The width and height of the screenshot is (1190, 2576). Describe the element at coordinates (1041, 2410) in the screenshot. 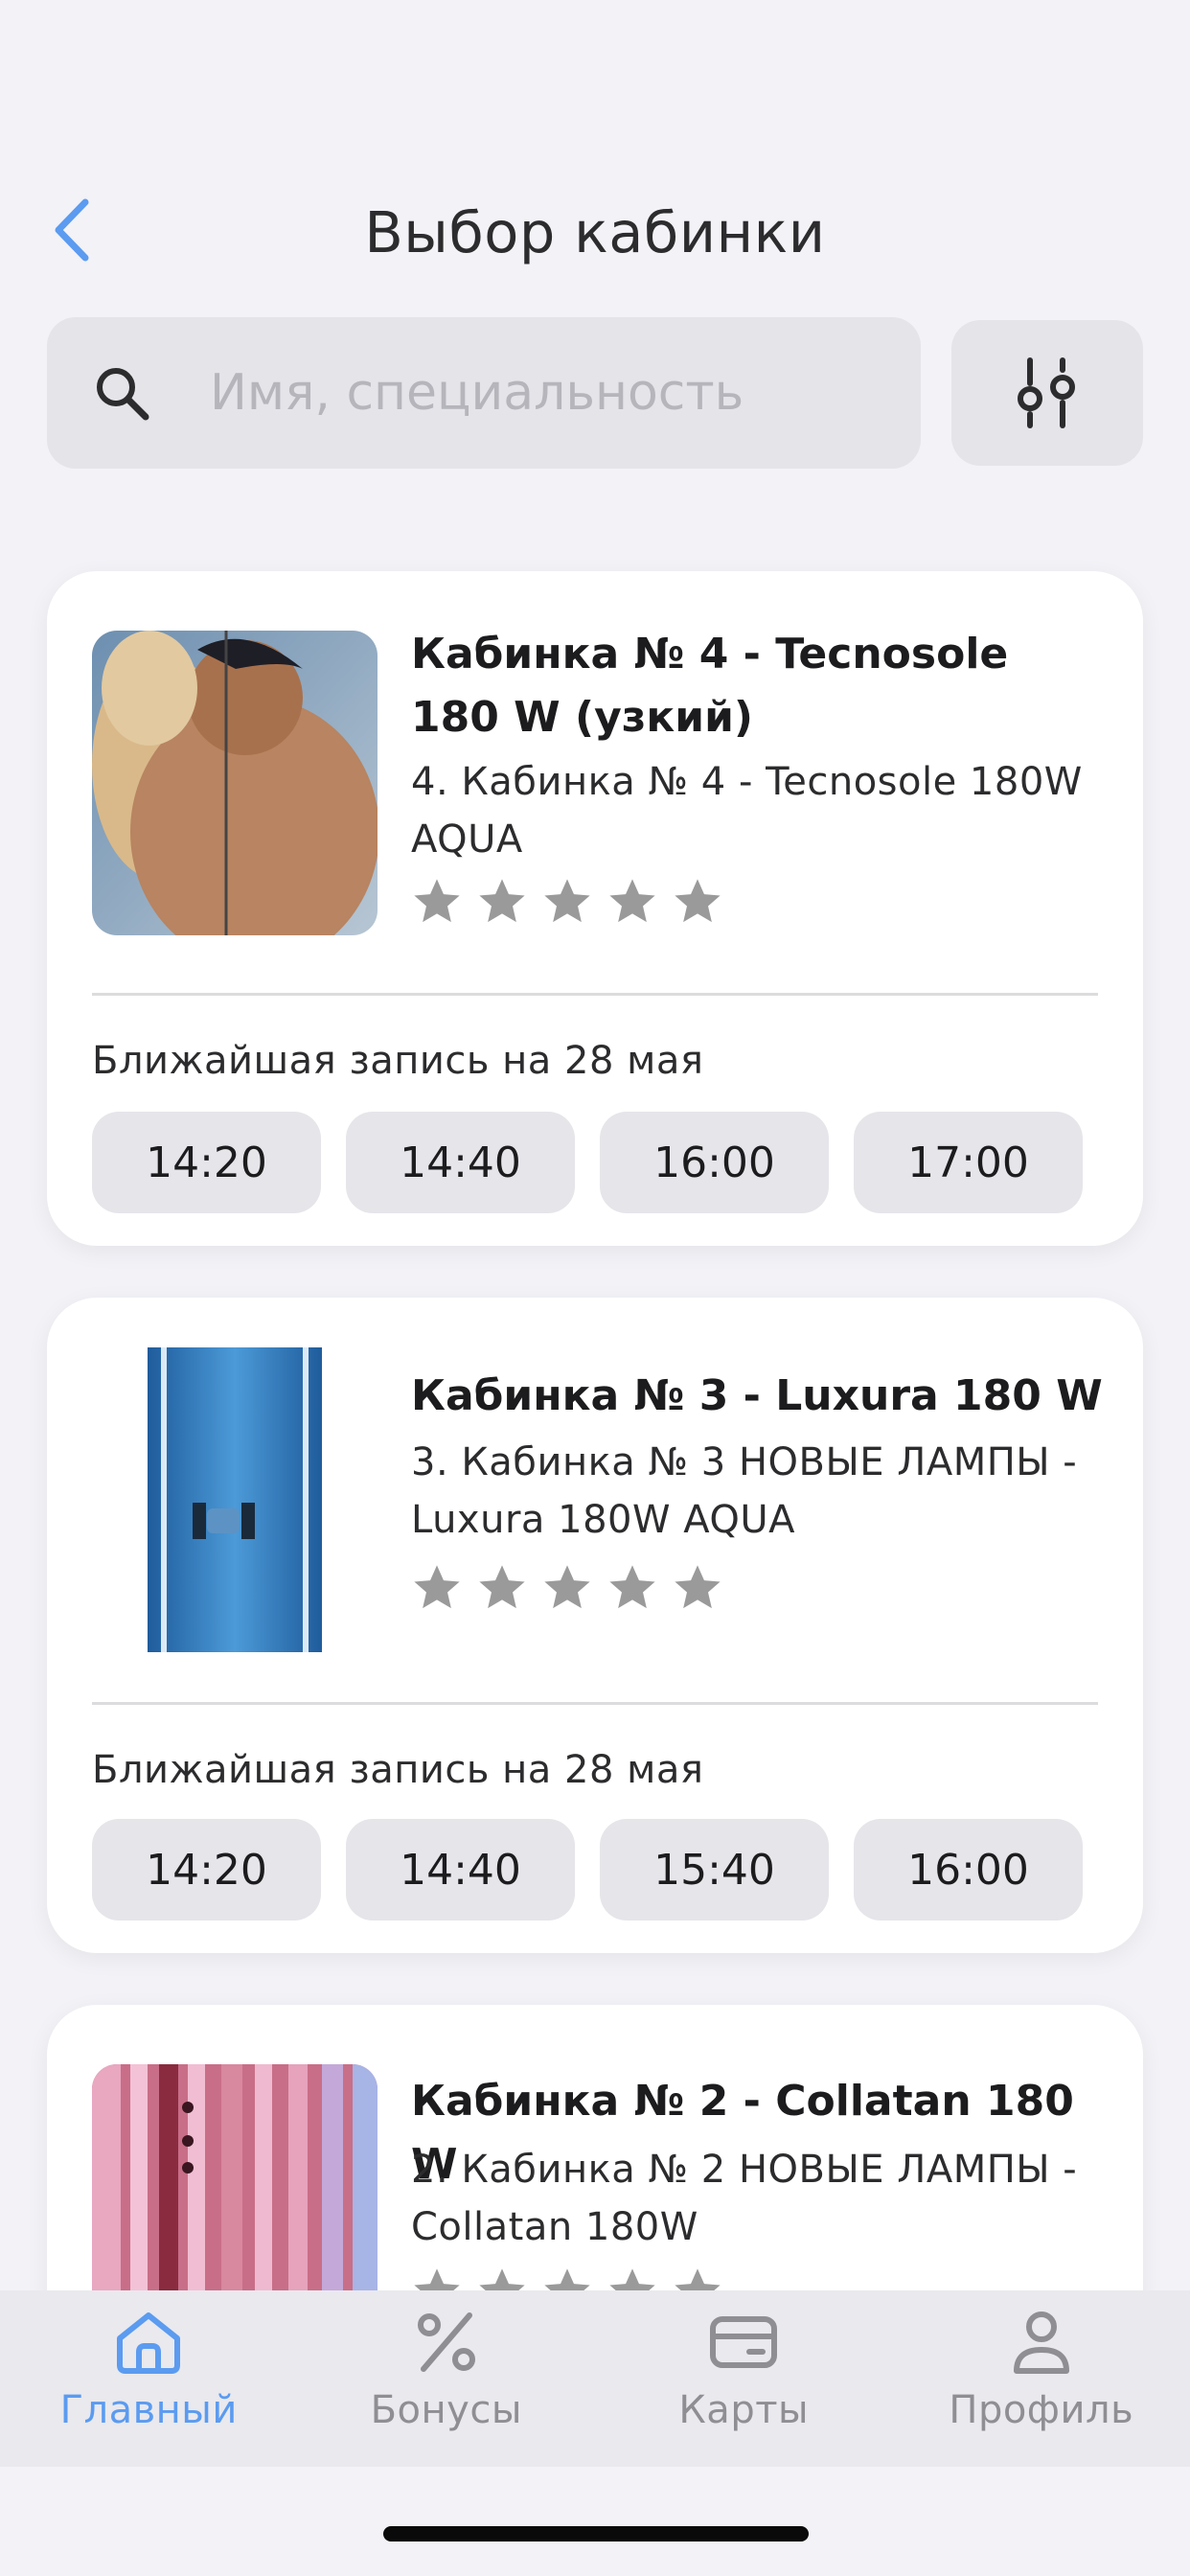

I see `tab-label: Профиль` at that location.